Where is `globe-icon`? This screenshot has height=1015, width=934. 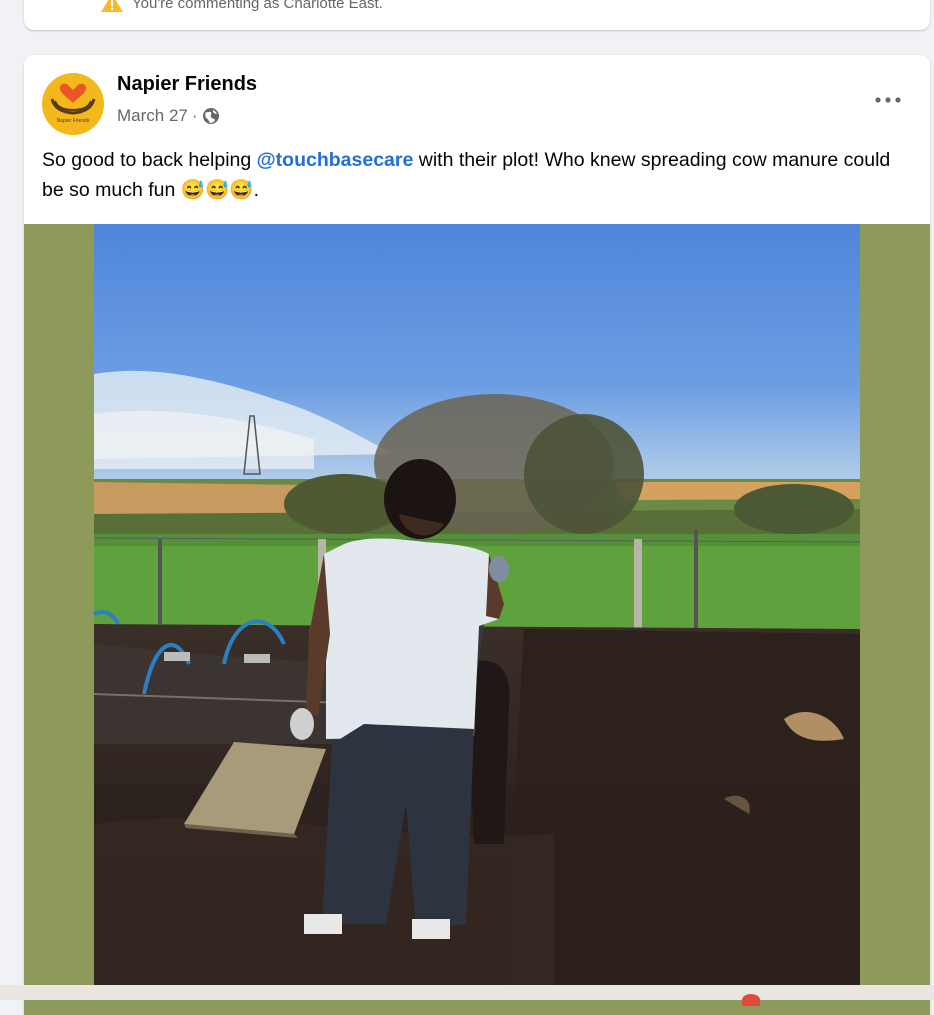 globe-icon is located at coordinates (210, 116).